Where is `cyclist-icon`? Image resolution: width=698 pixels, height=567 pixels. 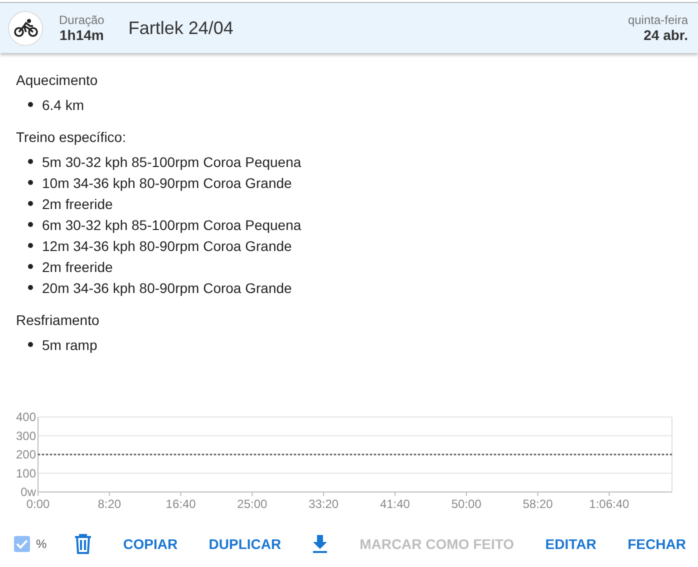 cyclist-icon is located at coordinates (26, 28).